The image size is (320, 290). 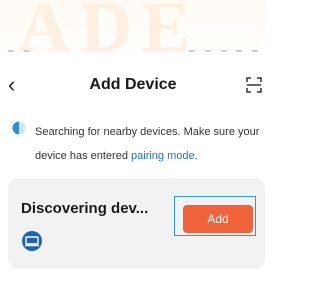 I want to click on background-watermark: ADE, so click(x=109, y=31).